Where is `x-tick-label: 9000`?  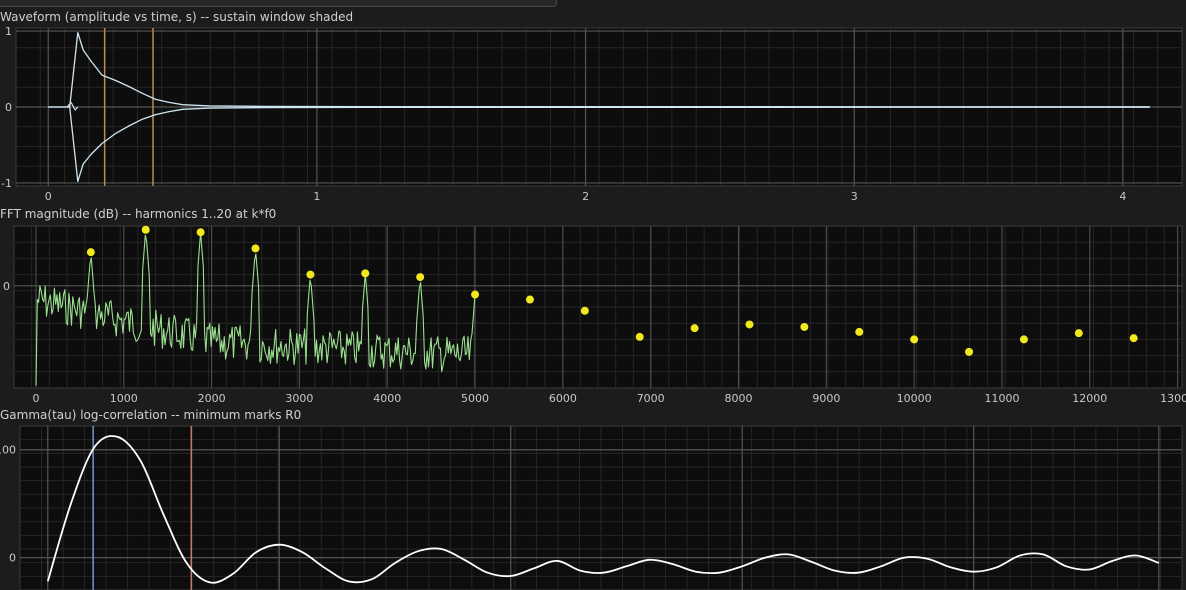
x-tick-label: 9000 is located at coordinates (826, 398).